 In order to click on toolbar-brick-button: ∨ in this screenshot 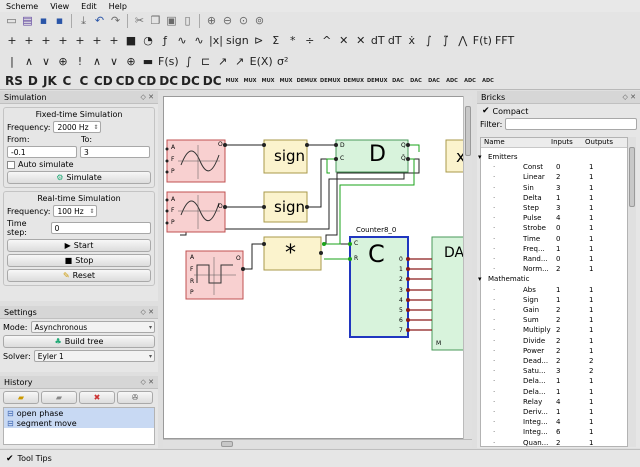, I will do `click(46, 62)`.